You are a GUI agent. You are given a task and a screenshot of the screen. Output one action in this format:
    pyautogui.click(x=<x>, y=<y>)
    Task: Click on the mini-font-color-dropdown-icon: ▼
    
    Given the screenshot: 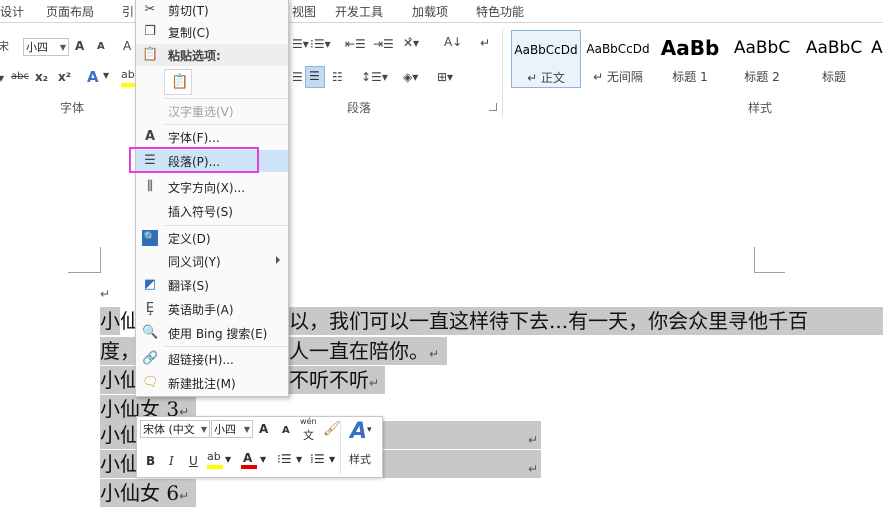 What is the action you would take?
    pyautogui.click(x=263, y=459)
    